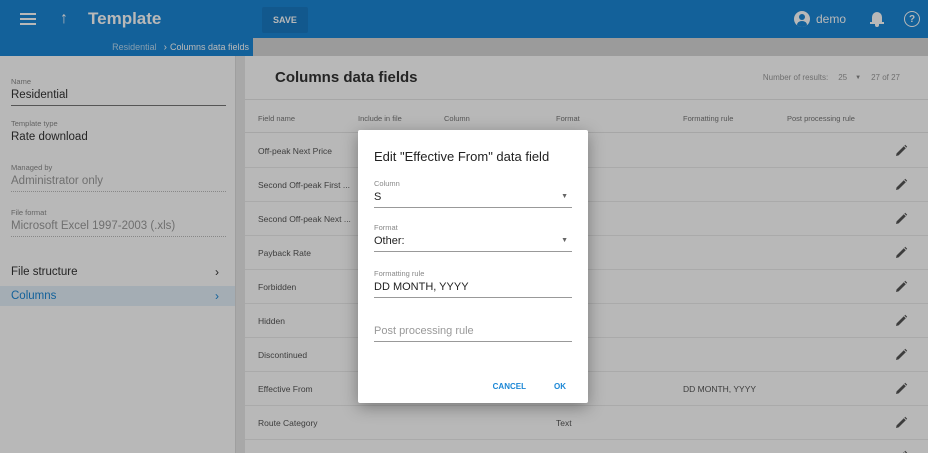  Describe the element at coordinates (473, 289) in the screenshot. I see `formatting-rule-input: DD MONTH, YYYY` at that location.